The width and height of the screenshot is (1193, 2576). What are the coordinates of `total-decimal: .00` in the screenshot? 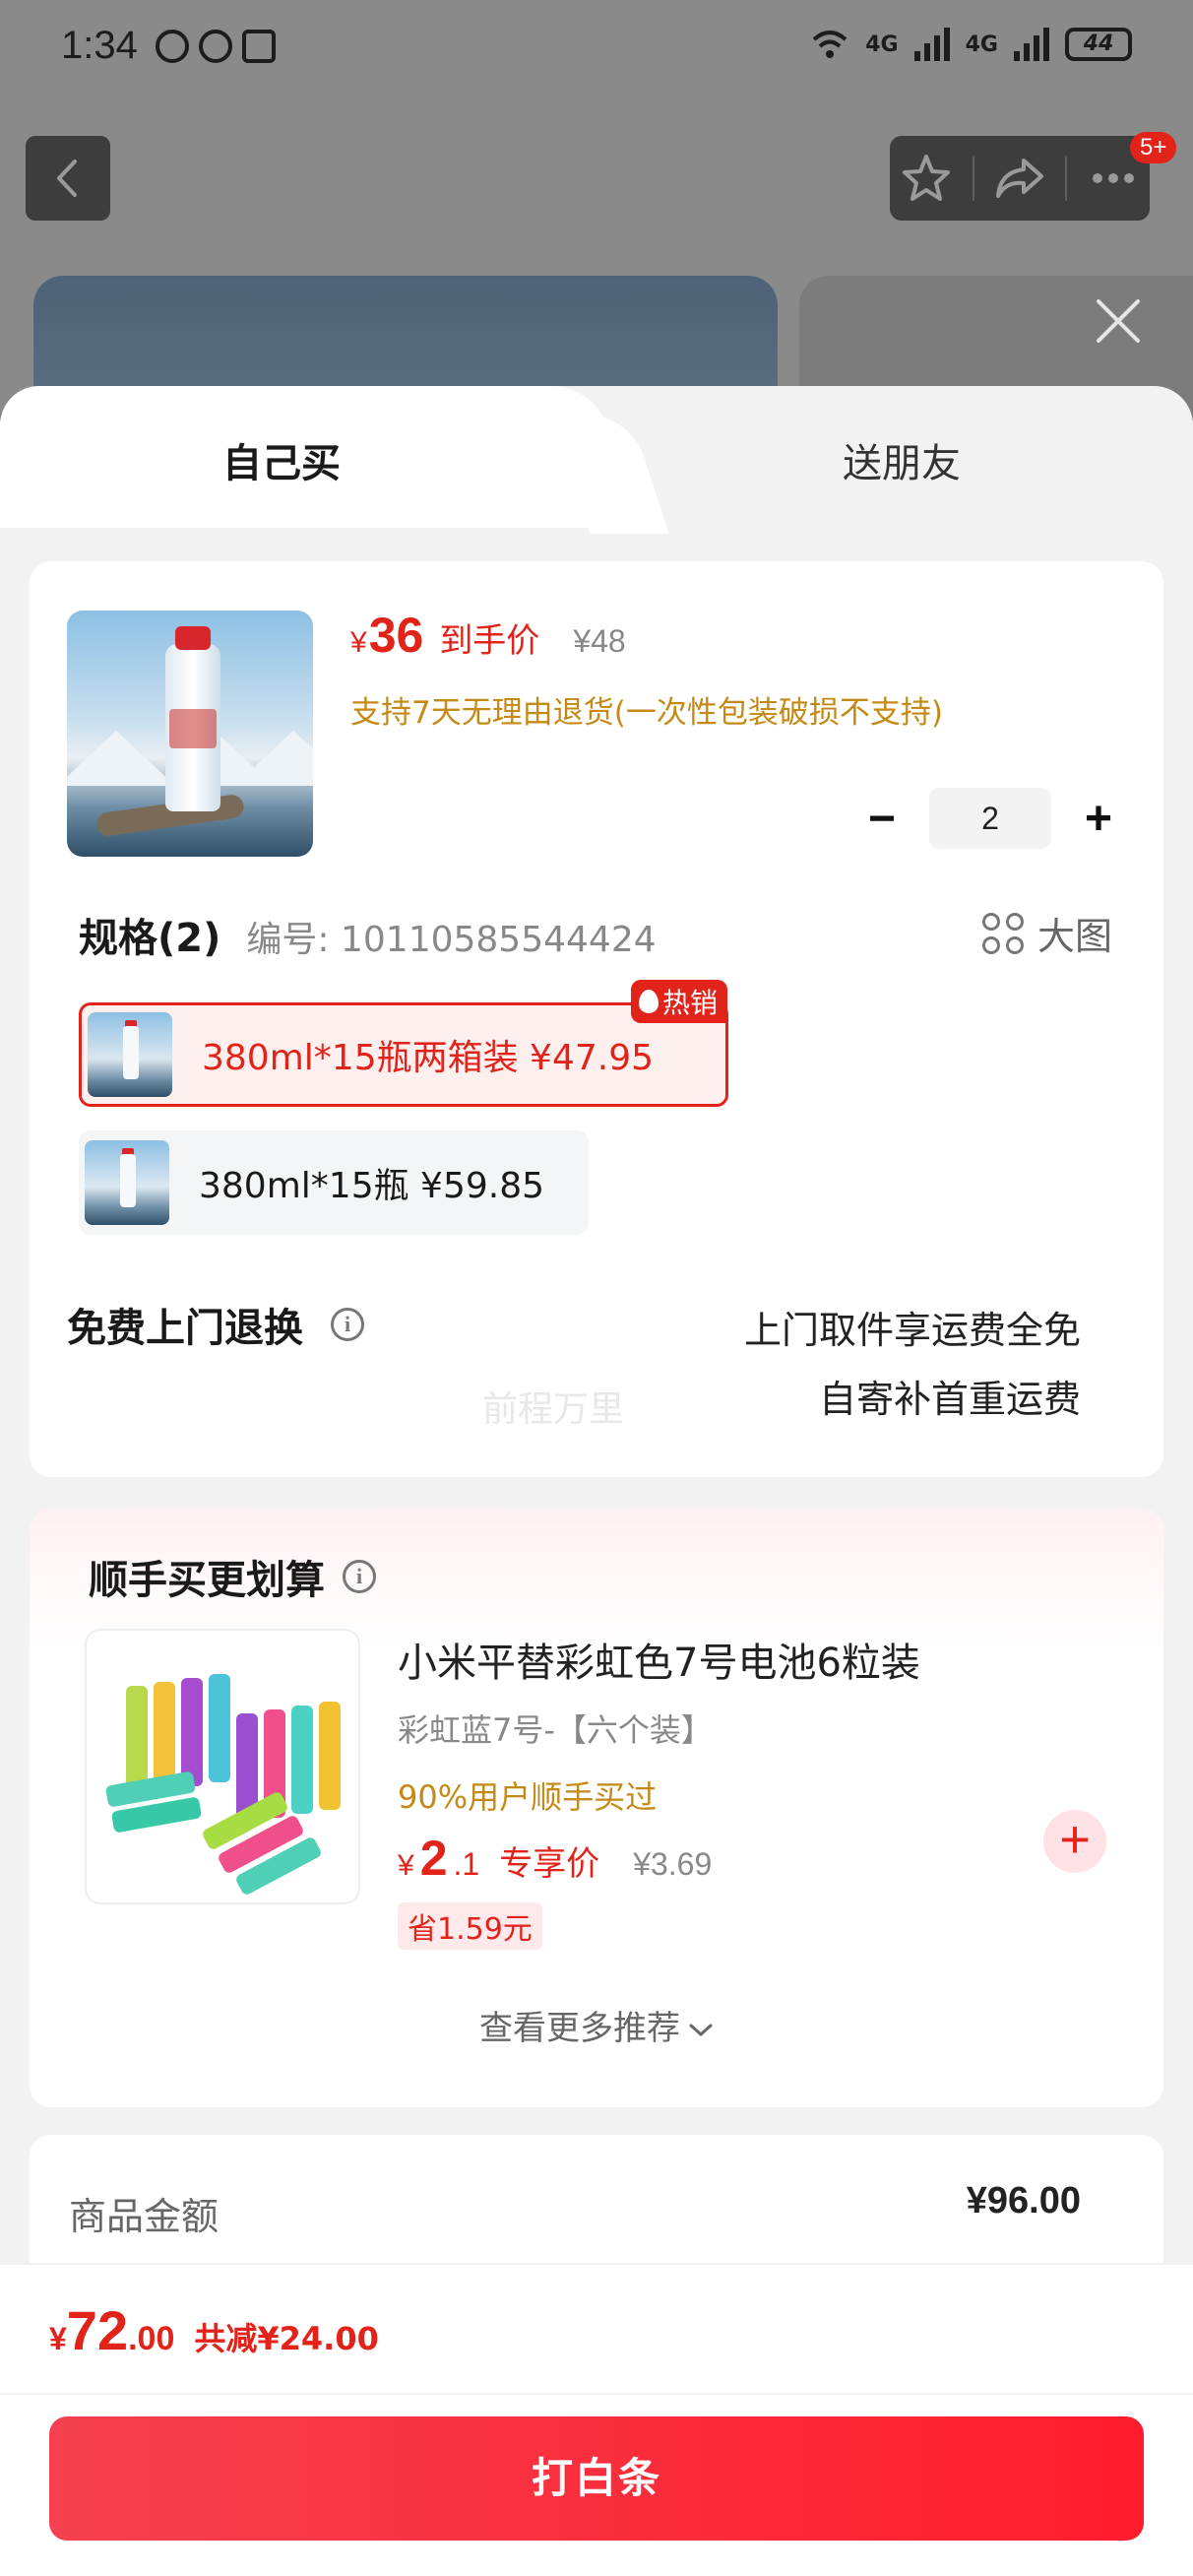 It's located at (151, 2338).